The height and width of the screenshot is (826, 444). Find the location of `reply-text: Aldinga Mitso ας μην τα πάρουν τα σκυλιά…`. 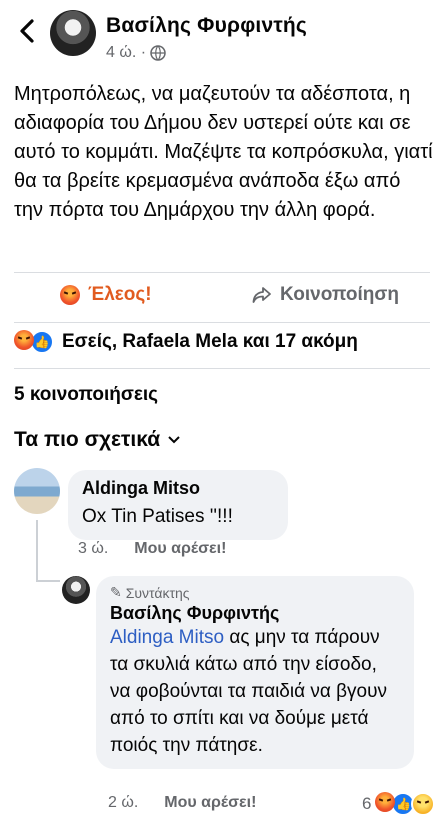

reply-text: Aldinga Mitso ας μην τα πάρουν τα σκυλιά… is located at coordinates (255, 691).